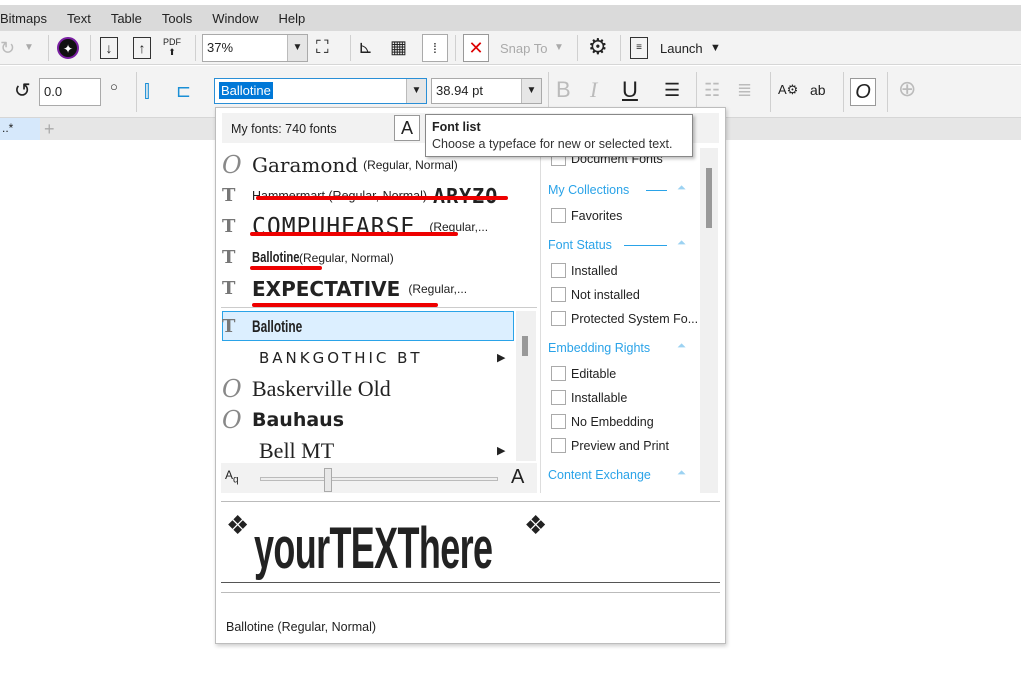 This screenshot has height=699, width=1021. What do you see at coordinates (598, 47) in the screenshot?
I see `gear-icon: ⚙` at bounding box center [598, 47].